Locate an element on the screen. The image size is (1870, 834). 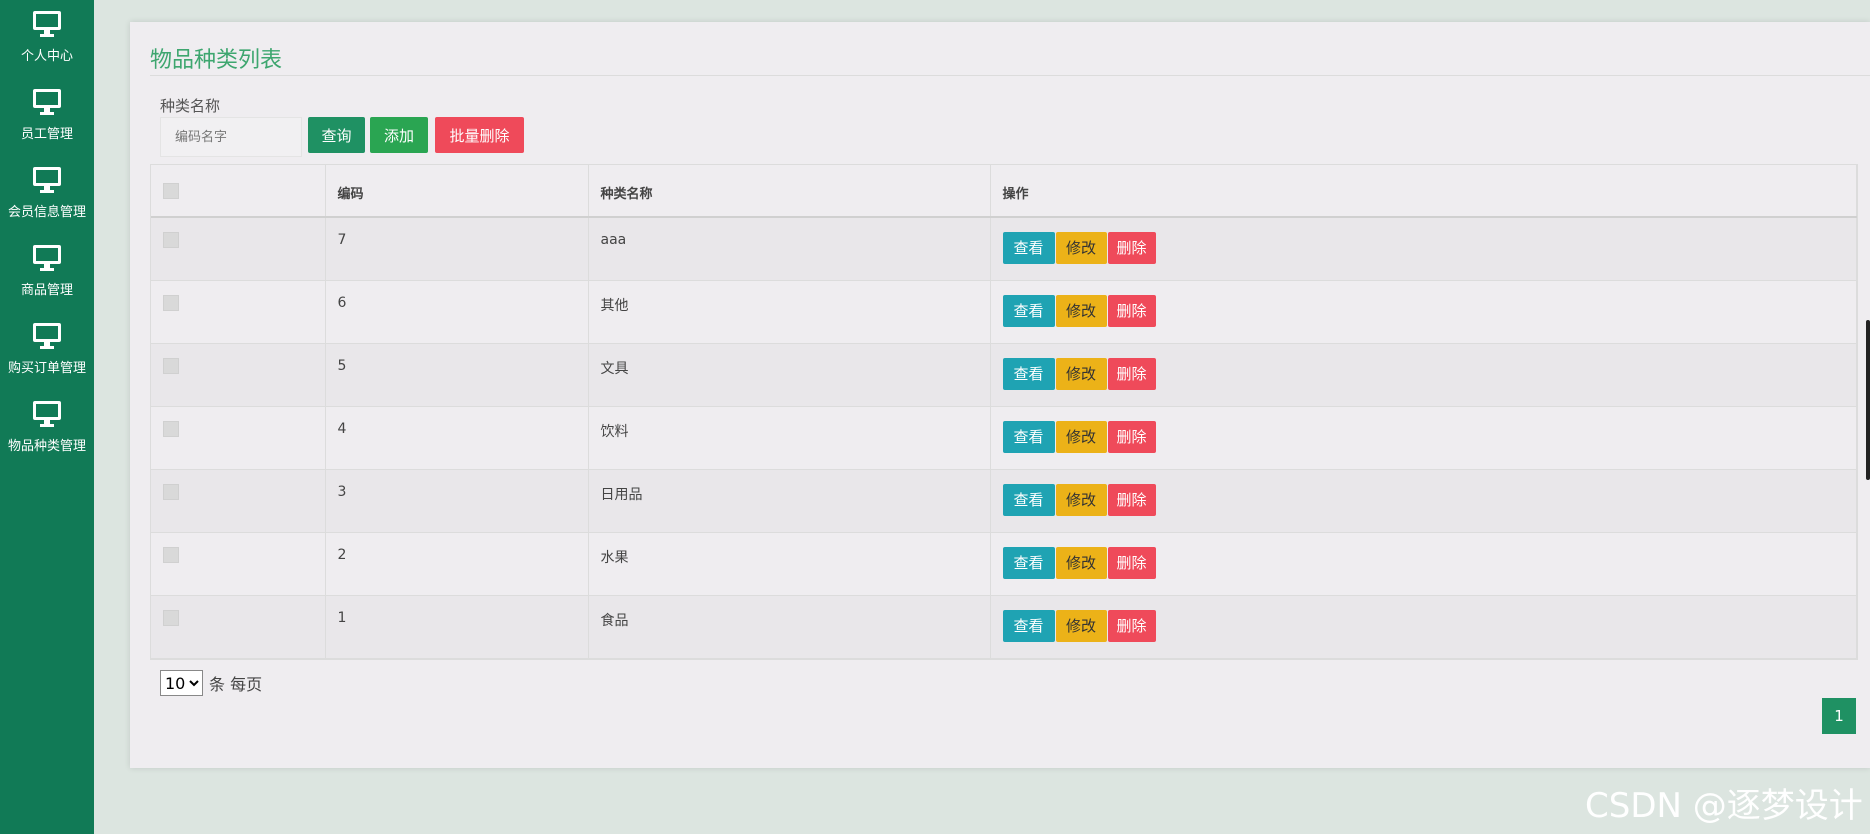
header-actions: 操作 is located at coordinates (1423, 191).